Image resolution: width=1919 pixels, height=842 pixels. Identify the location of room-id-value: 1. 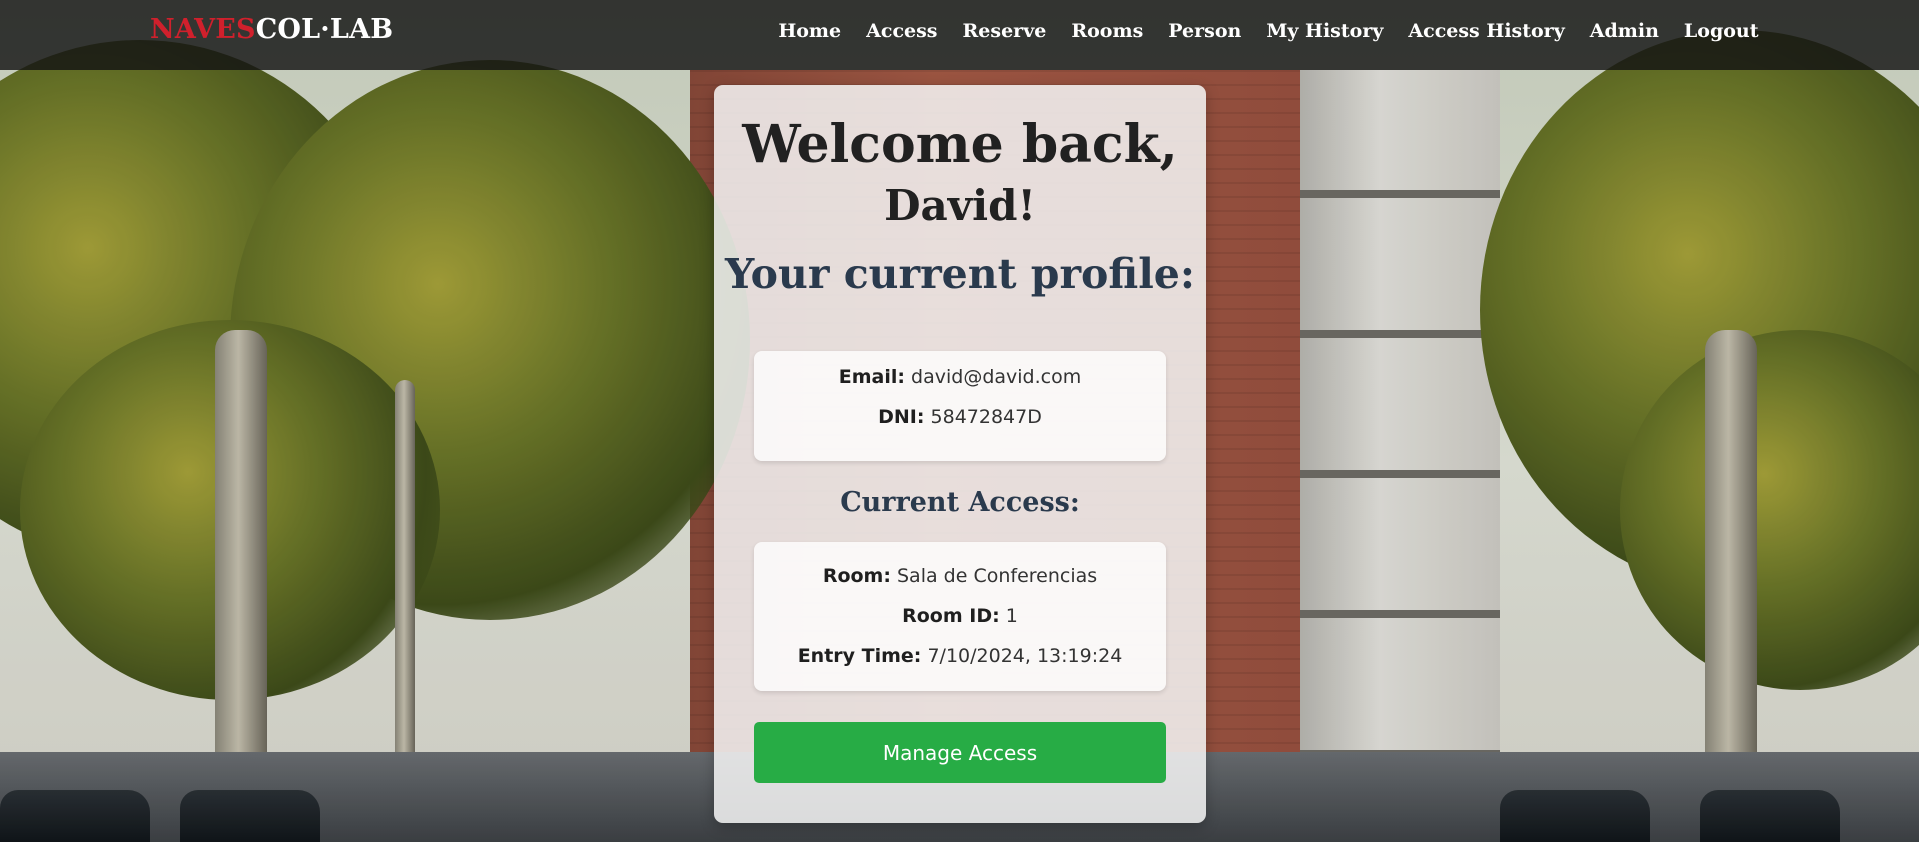
(1011, 616).